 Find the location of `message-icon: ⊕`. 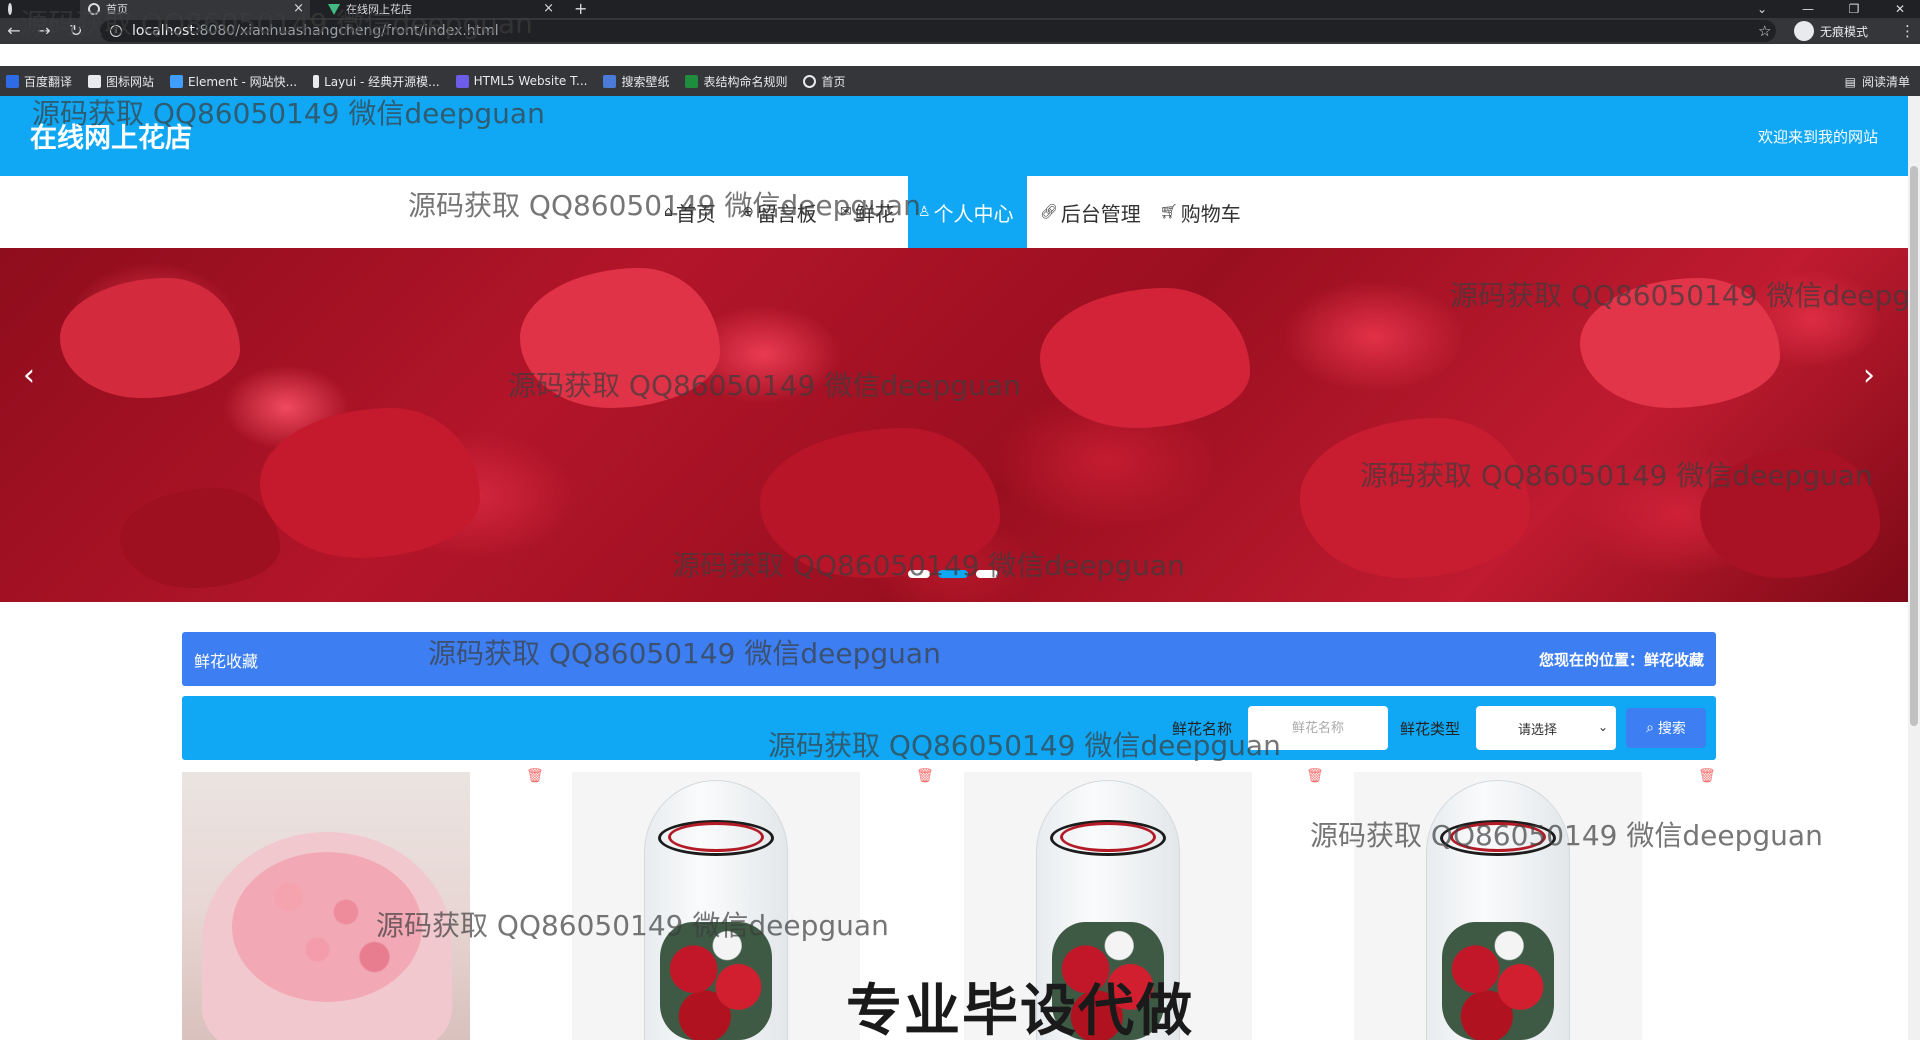

message-icon: ⊕ is located at coordinates (748, 212).